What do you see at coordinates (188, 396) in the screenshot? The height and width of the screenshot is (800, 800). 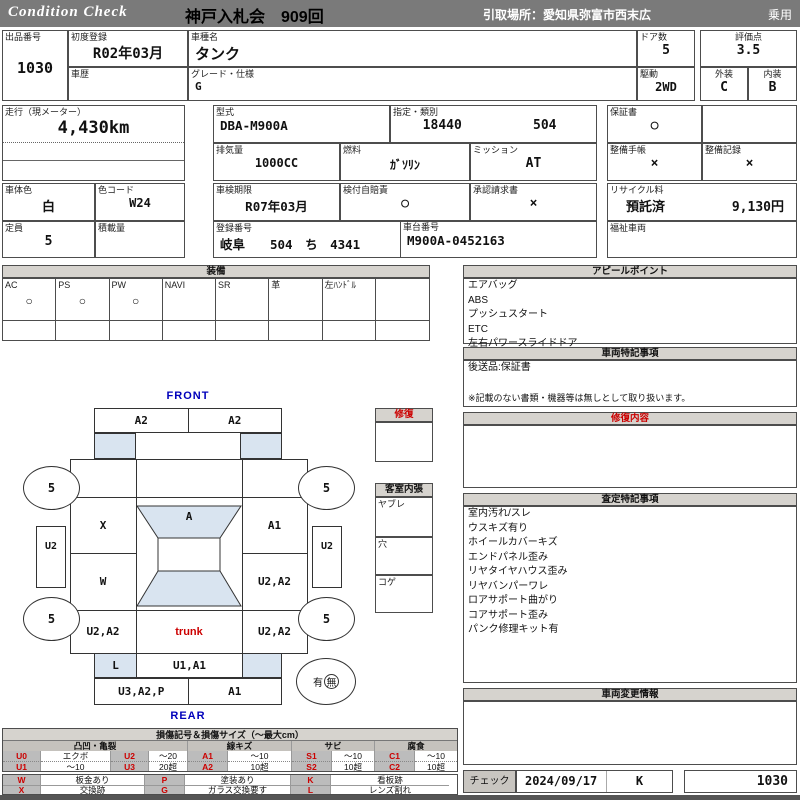 I see `diagram-front-label: FRONT` at bounding box center [188, 396].